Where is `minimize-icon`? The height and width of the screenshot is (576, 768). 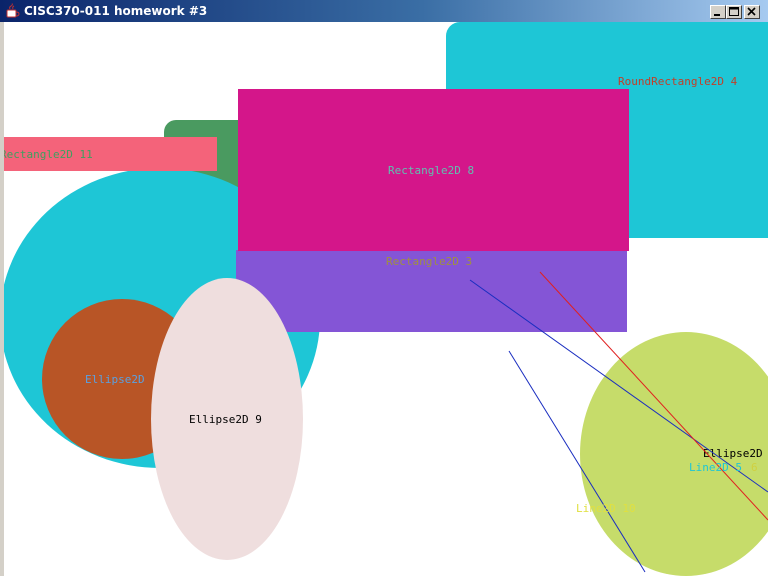 minimize-icon is located at coordinates (717, 15).